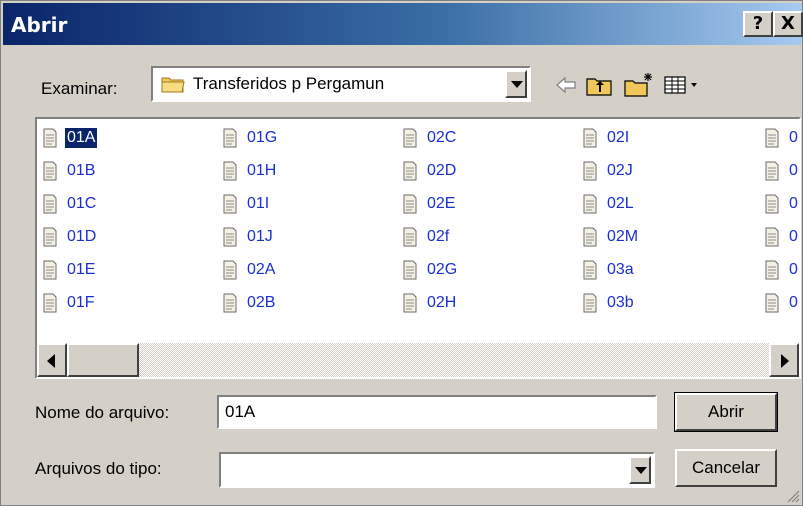 This screenshot has height=506, width=803. I want to click on file-item-label: 02f, so click(438, 236).